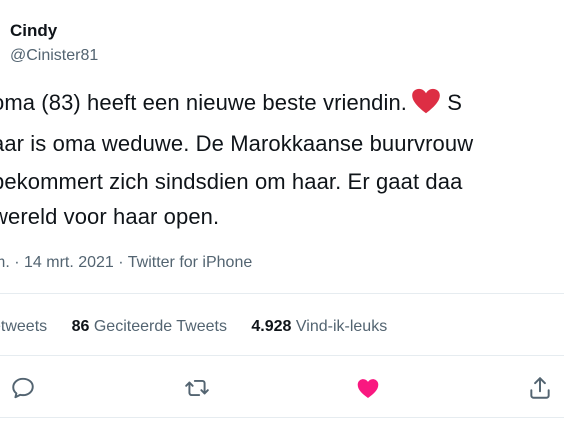 The width and height of the screenshot is (564, 424). Describe the element at coordinates (540, 388) in the screenshot. I see `share-icon` at that location.